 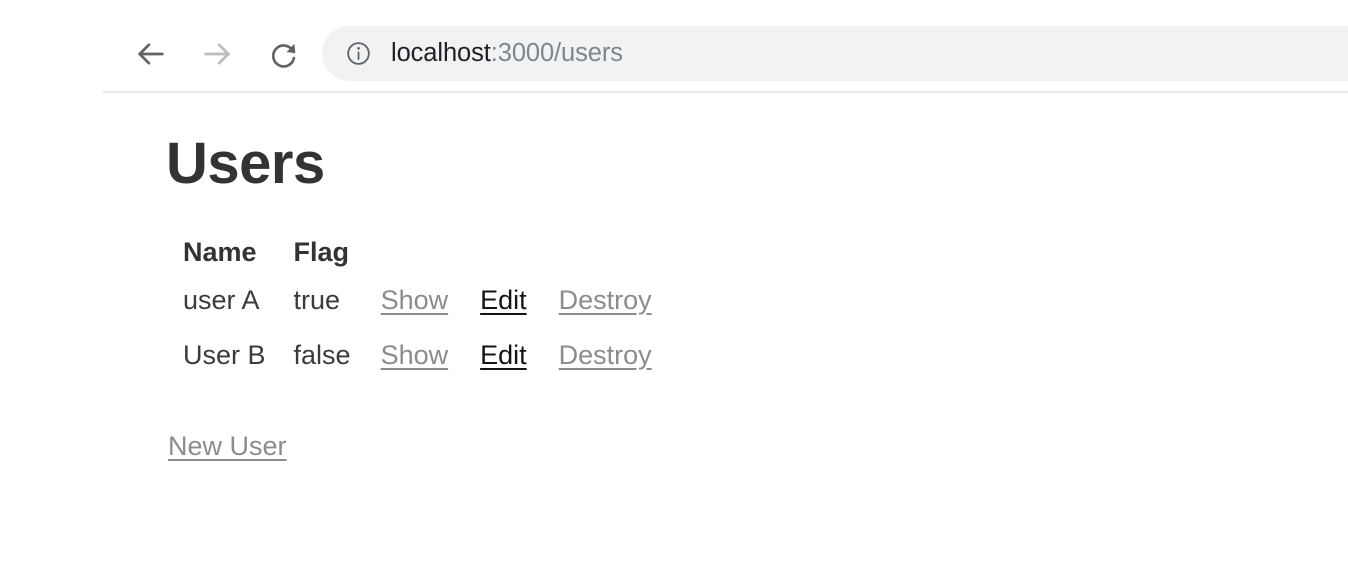 I want to click on browser-nav-buttons, so click(x=217, y=54).